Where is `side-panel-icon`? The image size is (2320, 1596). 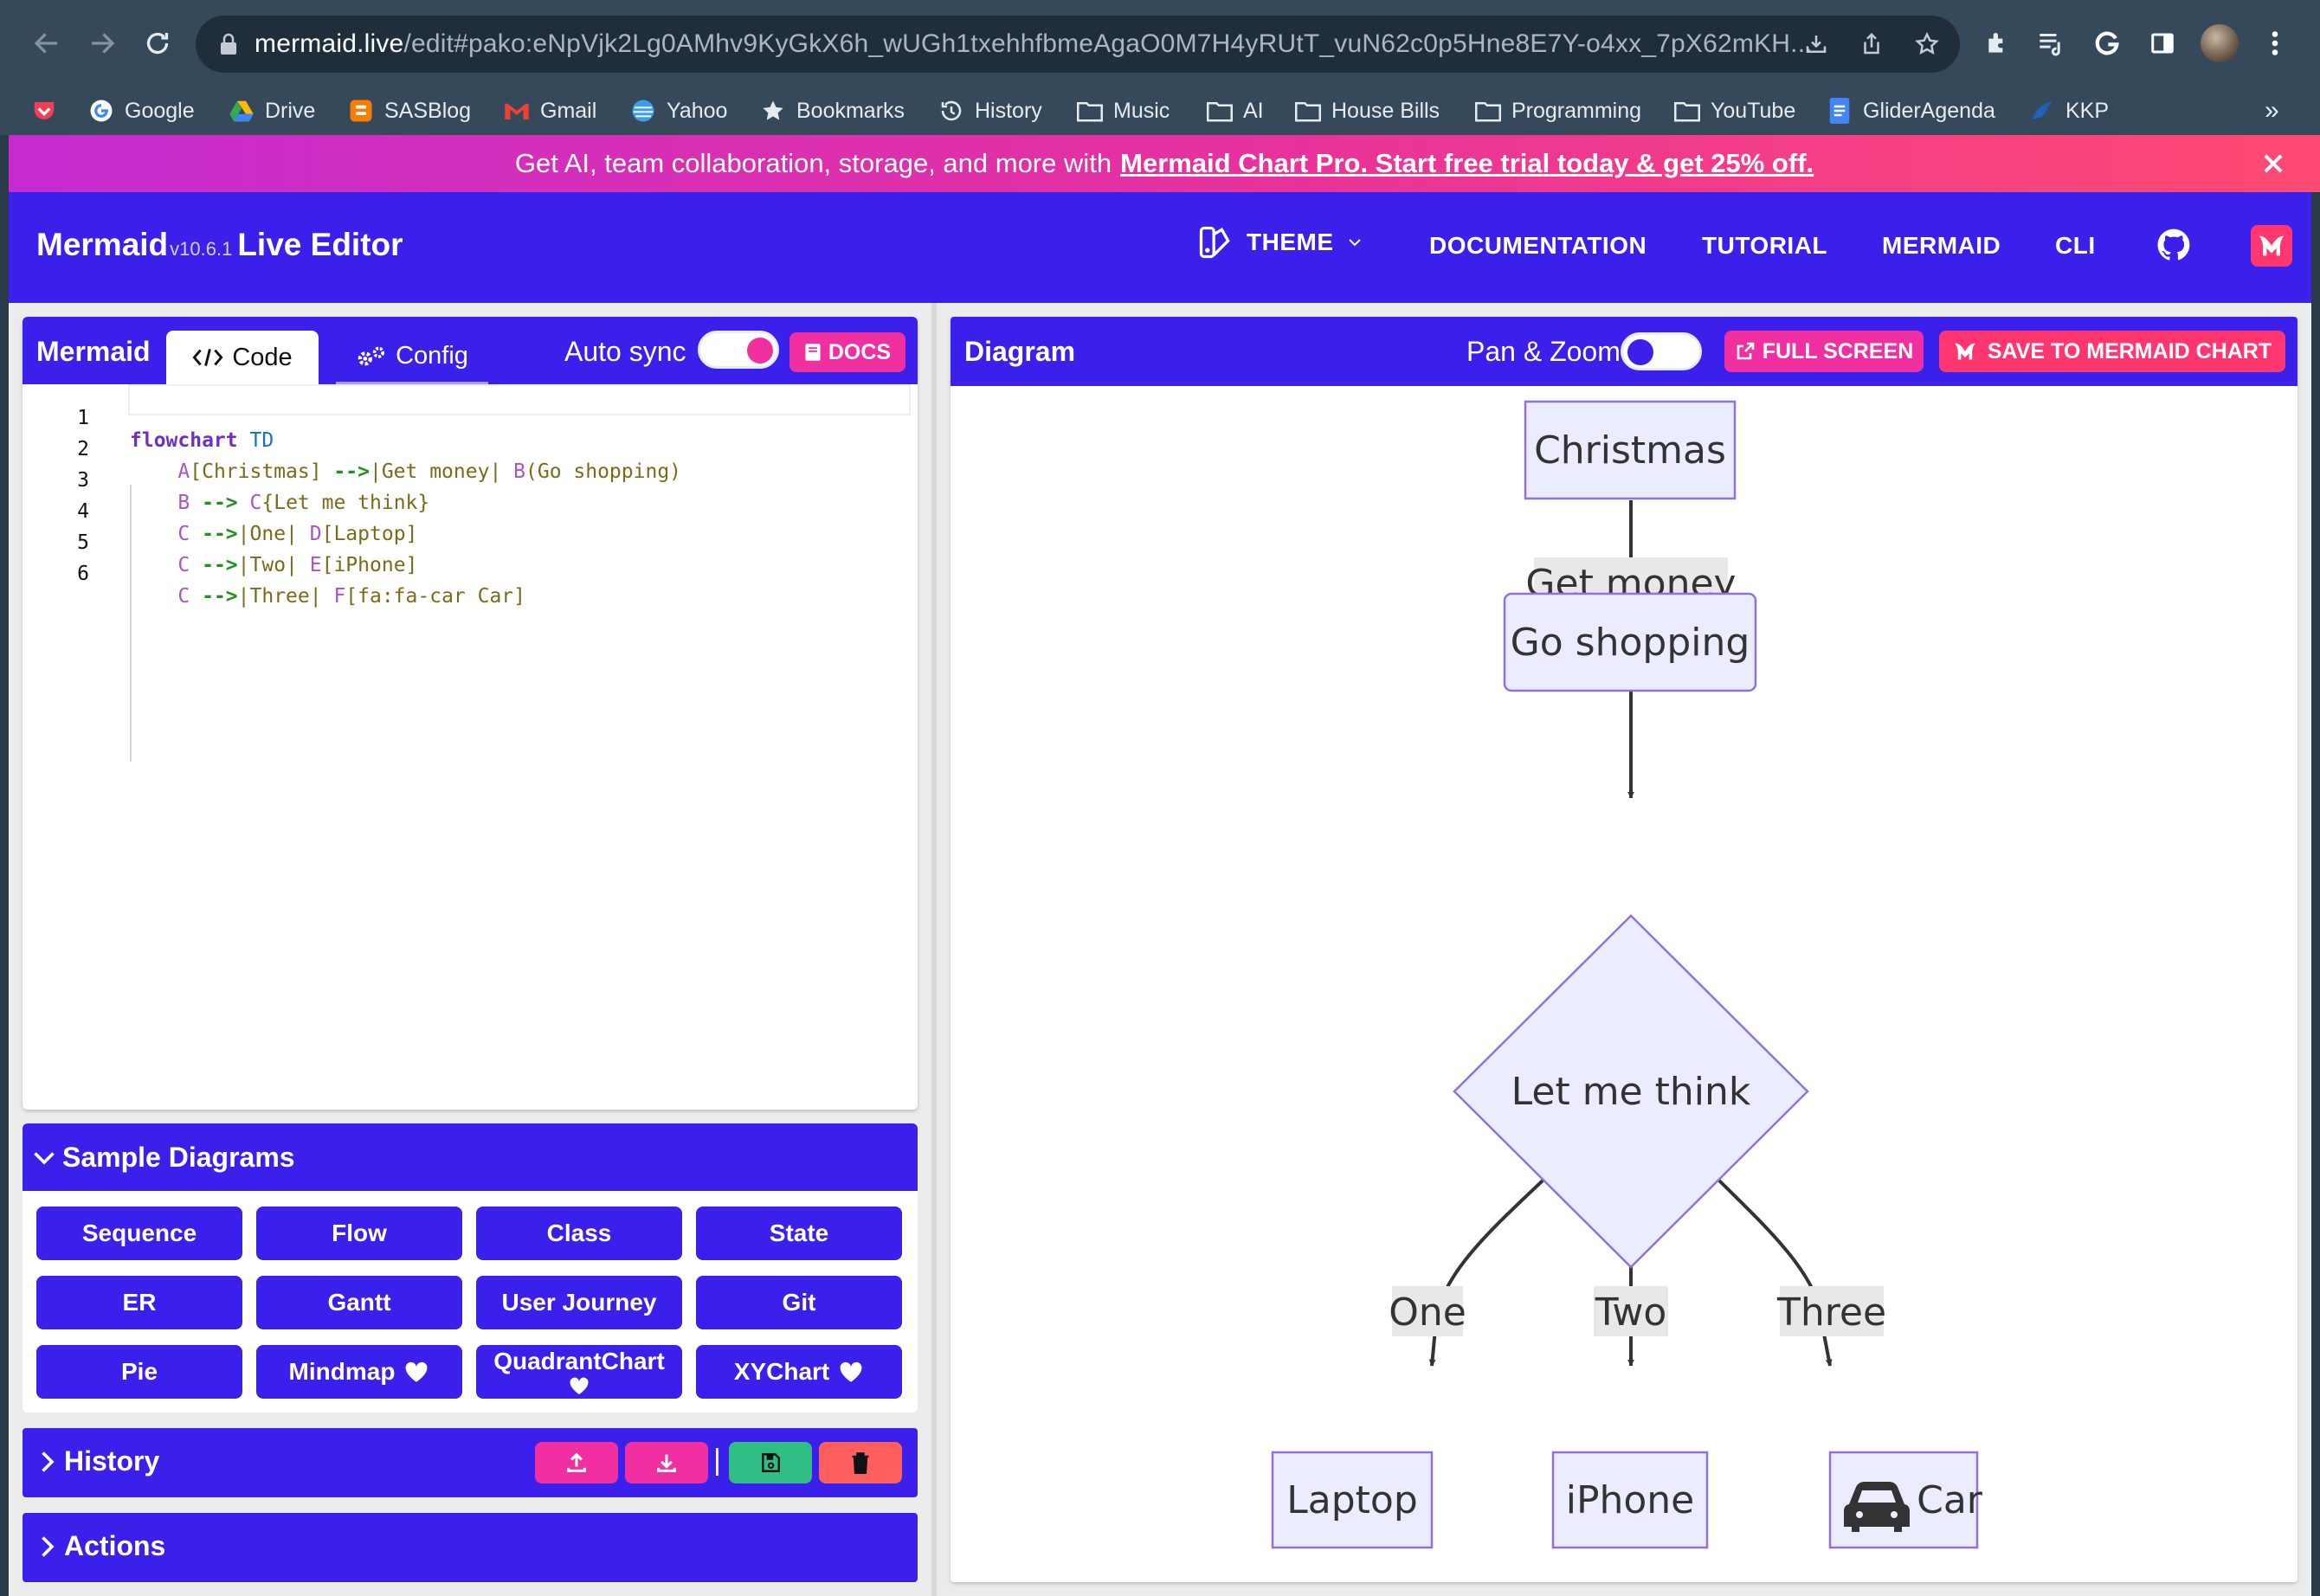 side-panel-icon is located at coordinates (2162, 43).